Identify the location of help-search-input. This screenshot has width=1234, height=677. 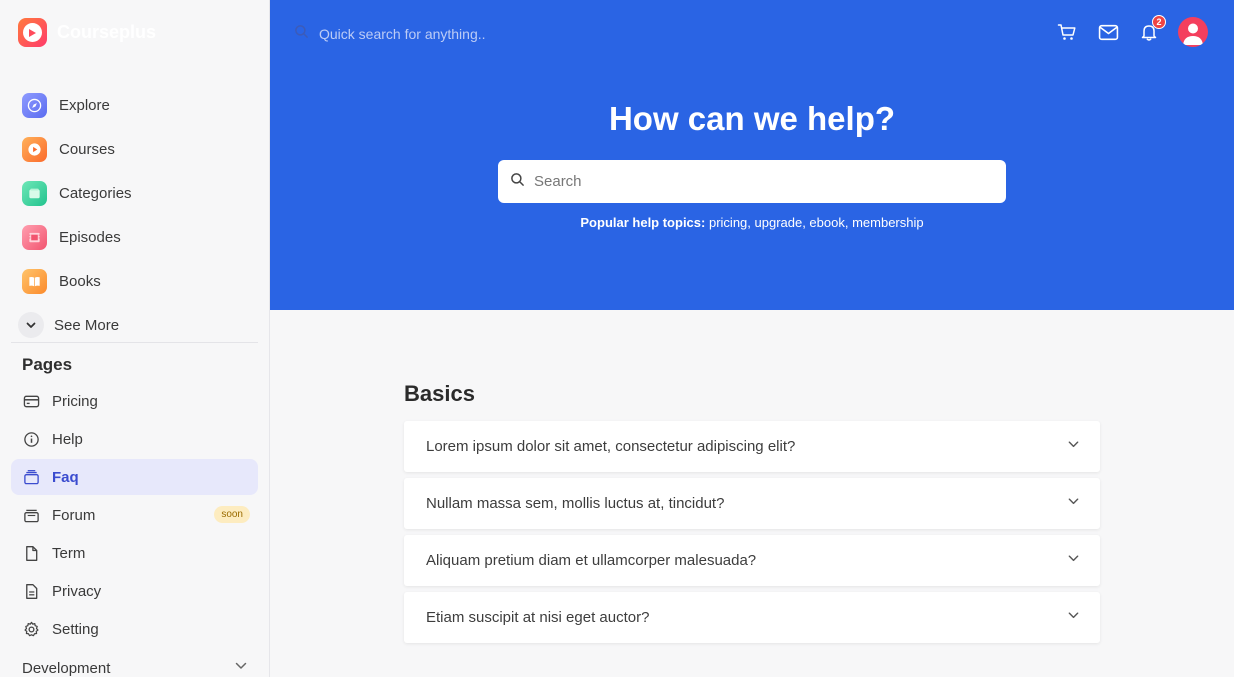
(754, 181).